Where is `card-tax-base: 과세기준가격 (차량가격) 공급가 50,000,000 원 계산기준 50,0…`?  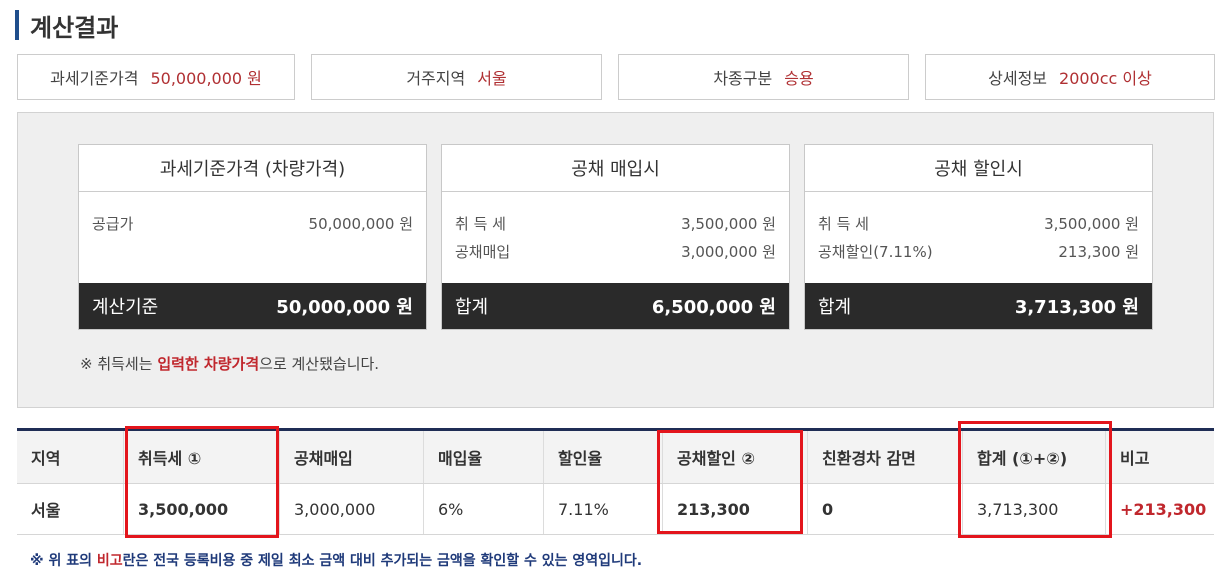
card-tax-base: 과세기준가격 (차량가격) 공급가 50,000,000 원 계산기준 50,0… is located at coordinates (252, 237).